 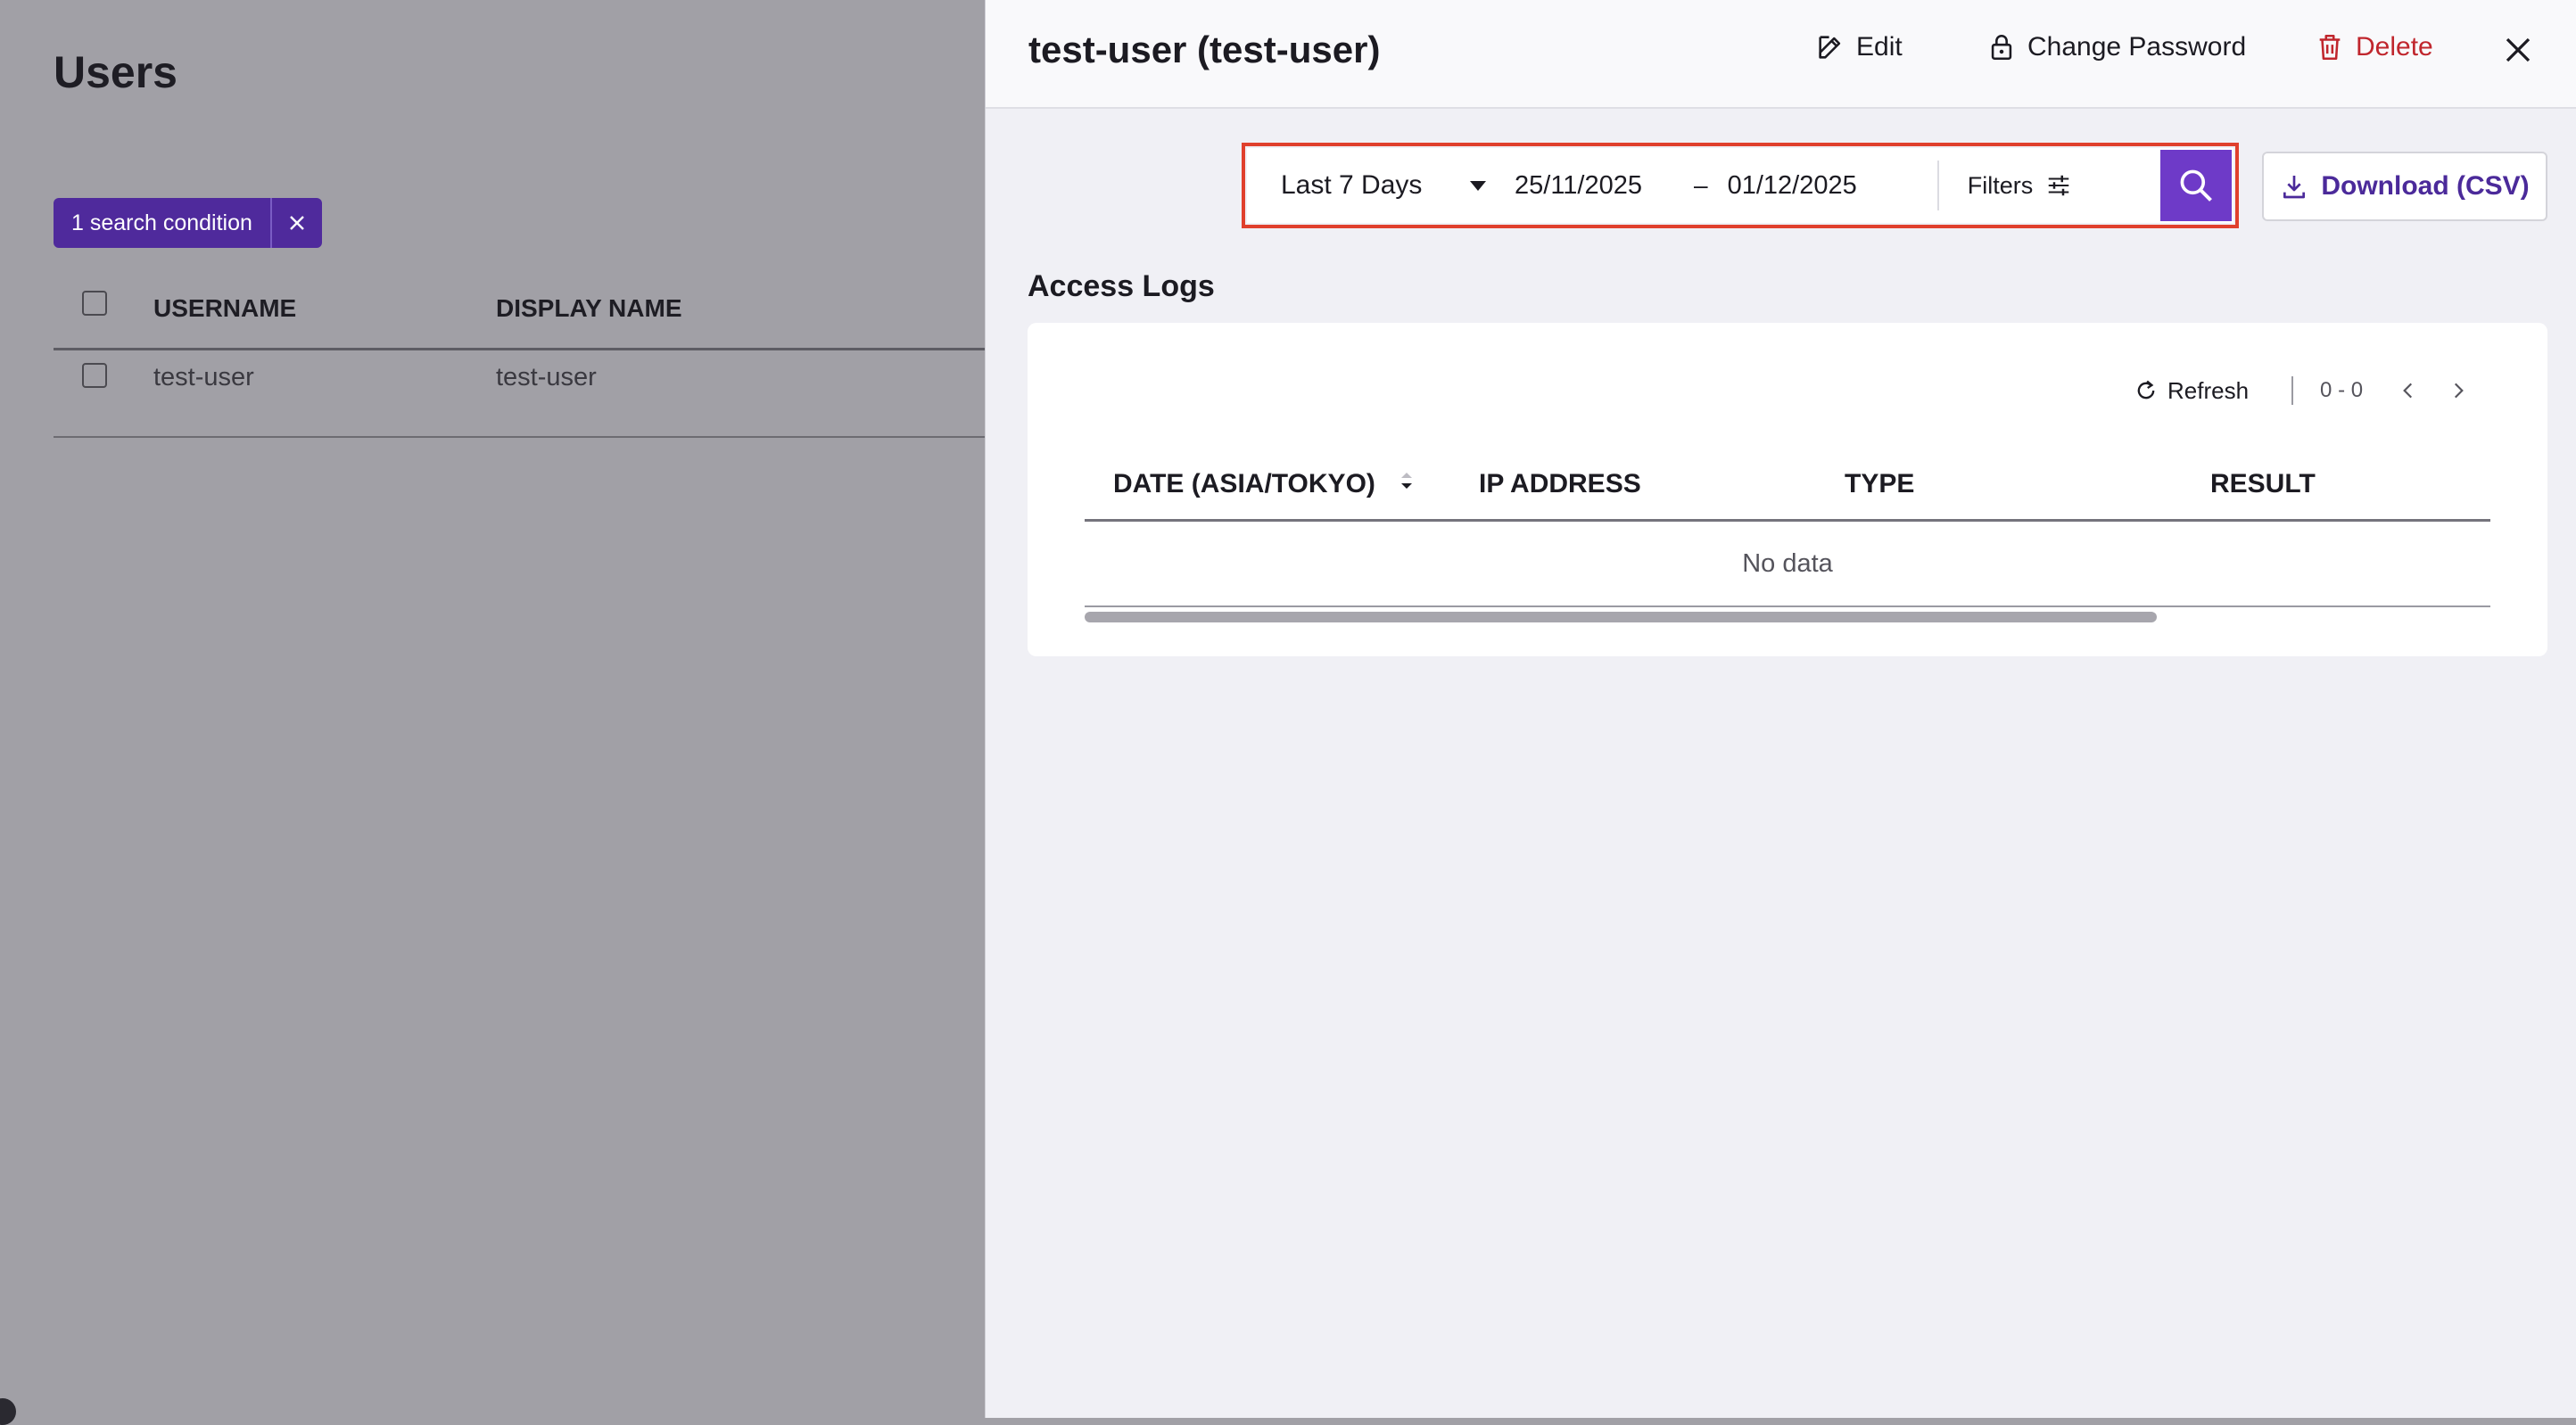 I want to click on search-condition-chip: 1 search condition, so click(x=188, y=223).